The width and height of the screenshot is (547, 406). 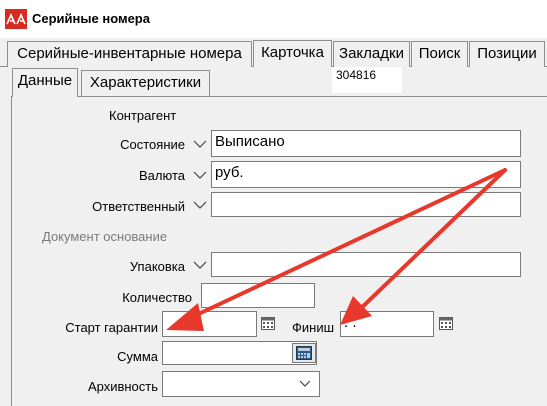 What do you see at coordinates (371, 54) in the screenshot?
I see `tab-bookmarks: Закладки` at bounding box center [371, 54].